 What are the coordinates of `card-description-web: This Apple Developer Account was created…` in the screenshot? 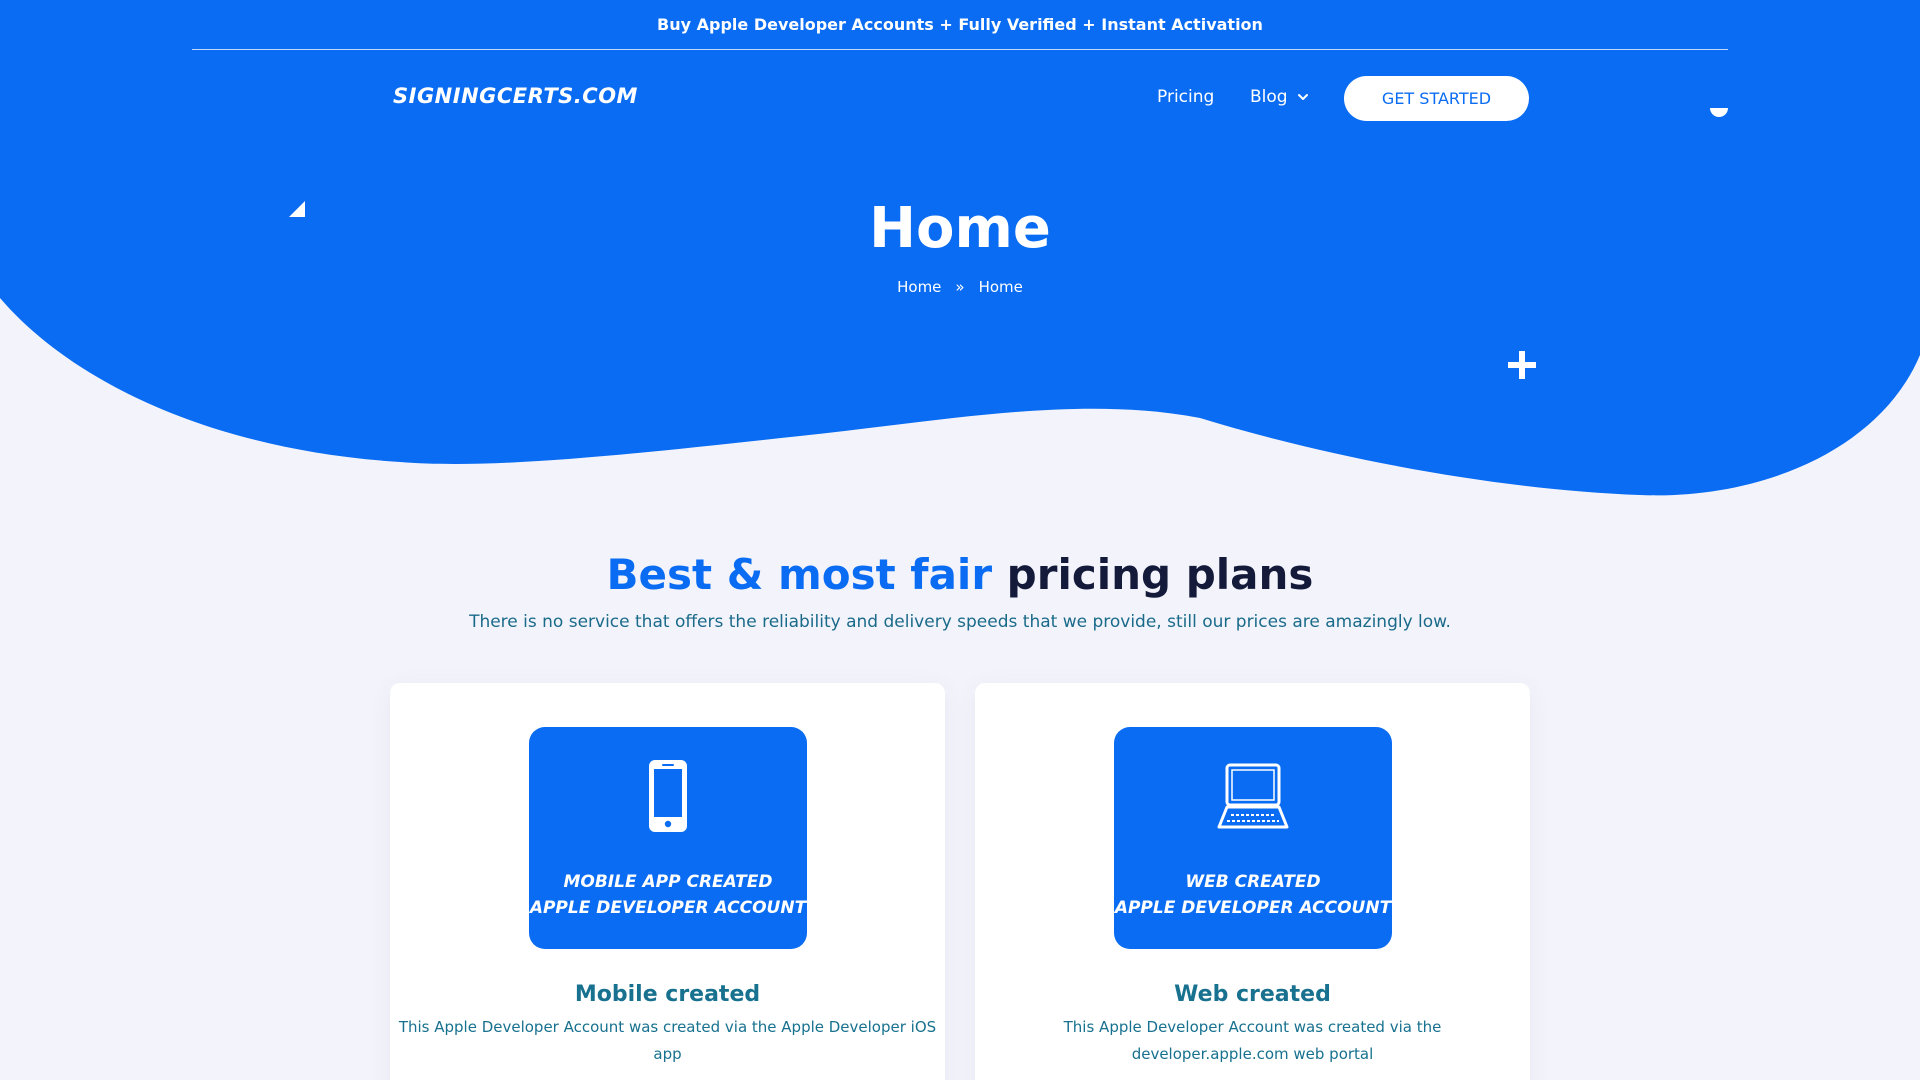 It's located at (1252, 1040).